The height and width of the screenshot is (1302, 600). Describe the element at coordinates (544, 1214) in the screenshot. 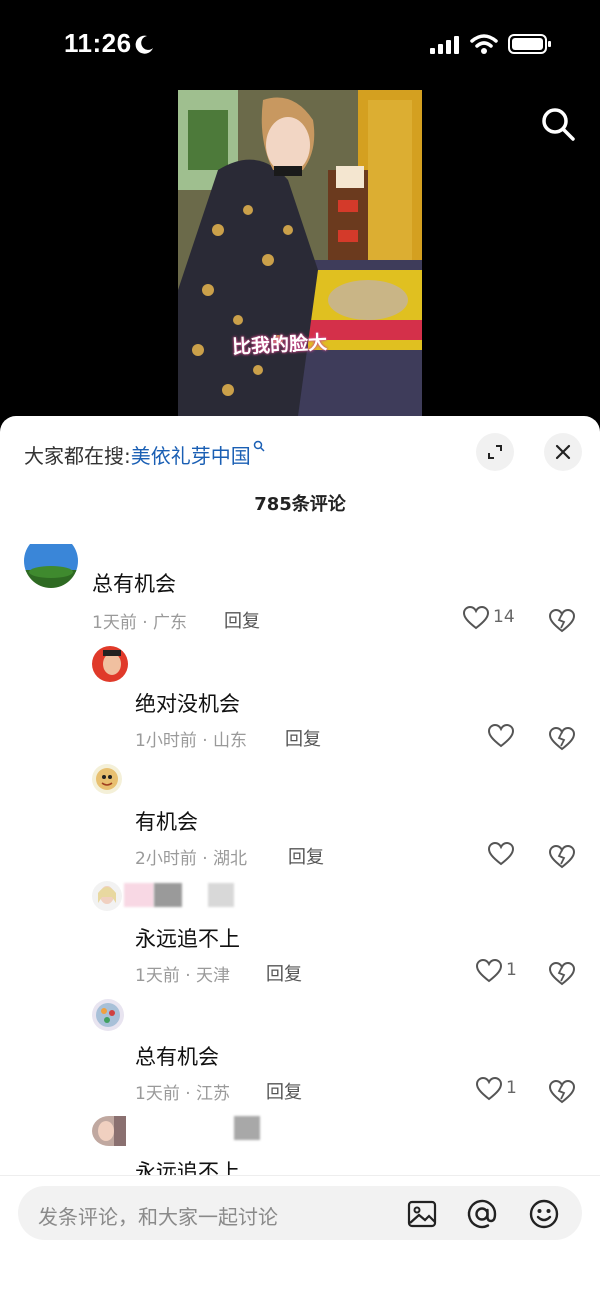

I see `emoji-icon` at that location.